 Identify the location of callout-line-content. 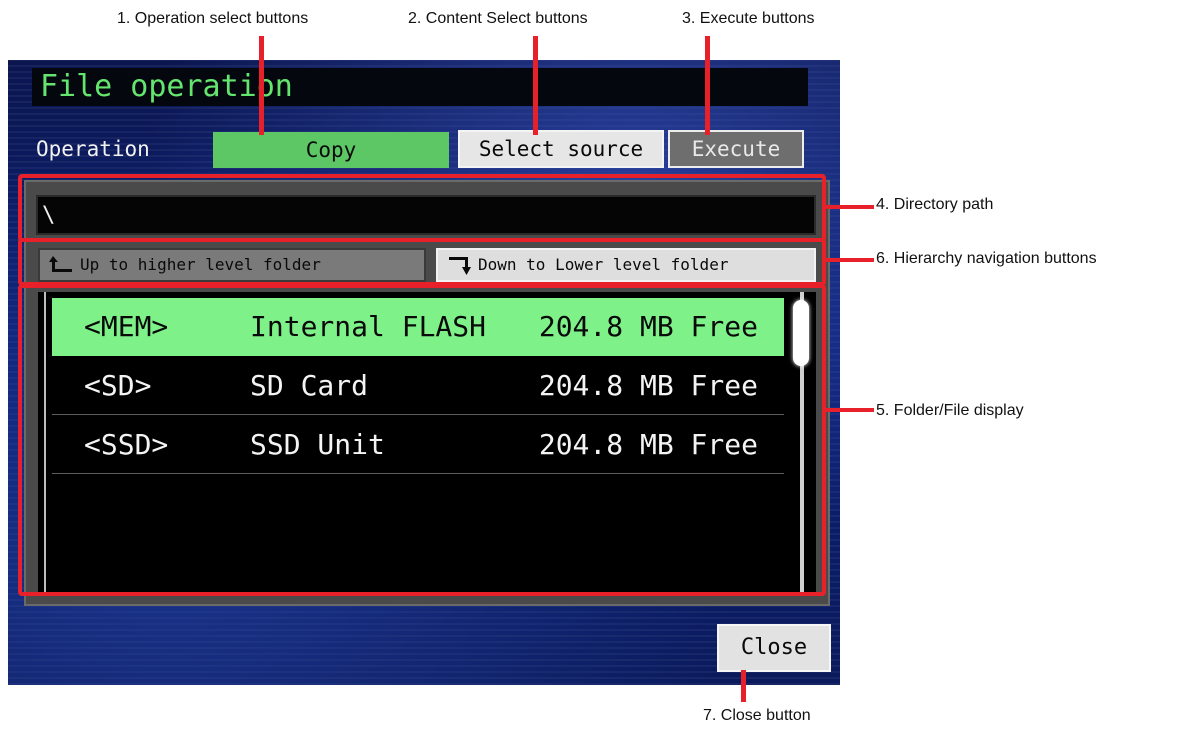
(535, 85).